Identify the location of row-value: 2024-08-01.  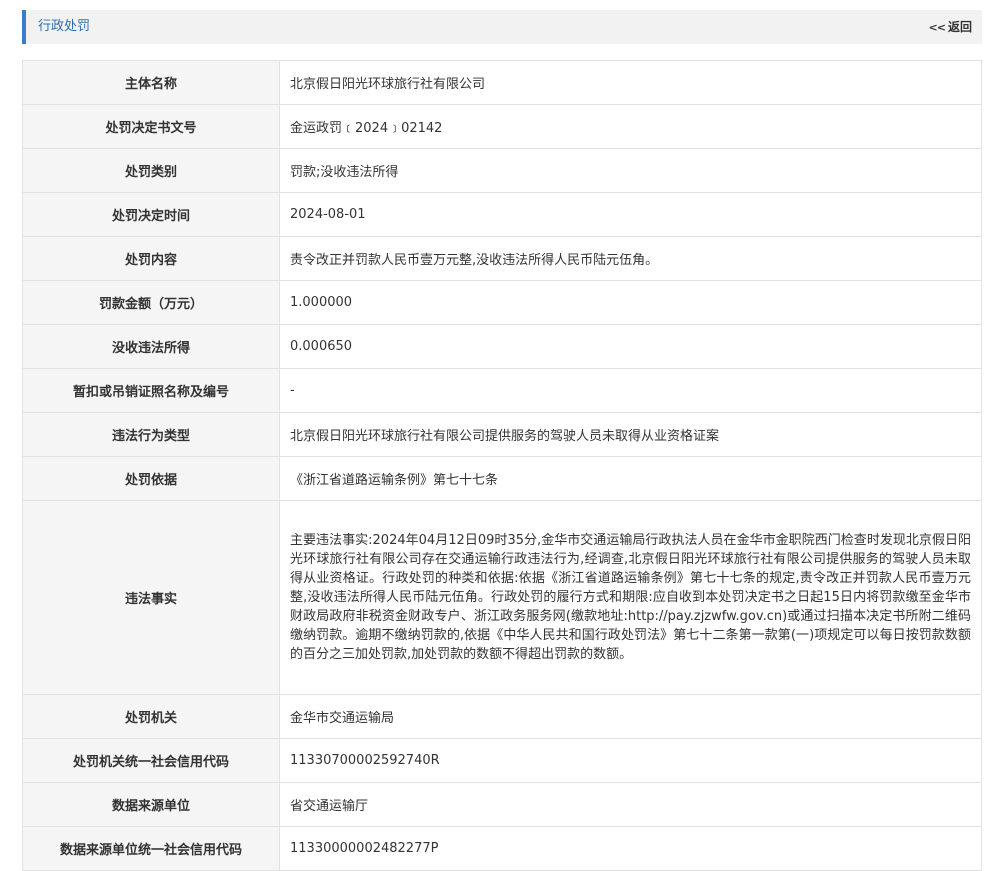
(630, 214).